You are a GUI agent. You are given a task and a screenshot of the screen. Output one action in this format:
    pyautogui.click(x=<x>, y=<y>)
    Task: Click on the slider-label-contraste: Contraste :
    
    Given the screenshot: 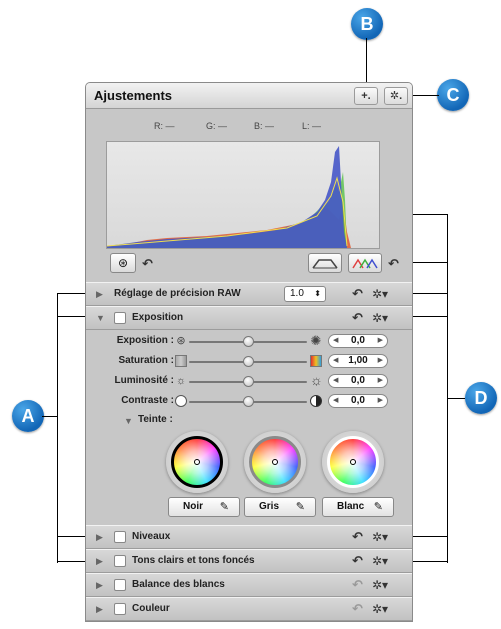 What is the action you would take?
    pyautogui.click(x=147, y=400)
    